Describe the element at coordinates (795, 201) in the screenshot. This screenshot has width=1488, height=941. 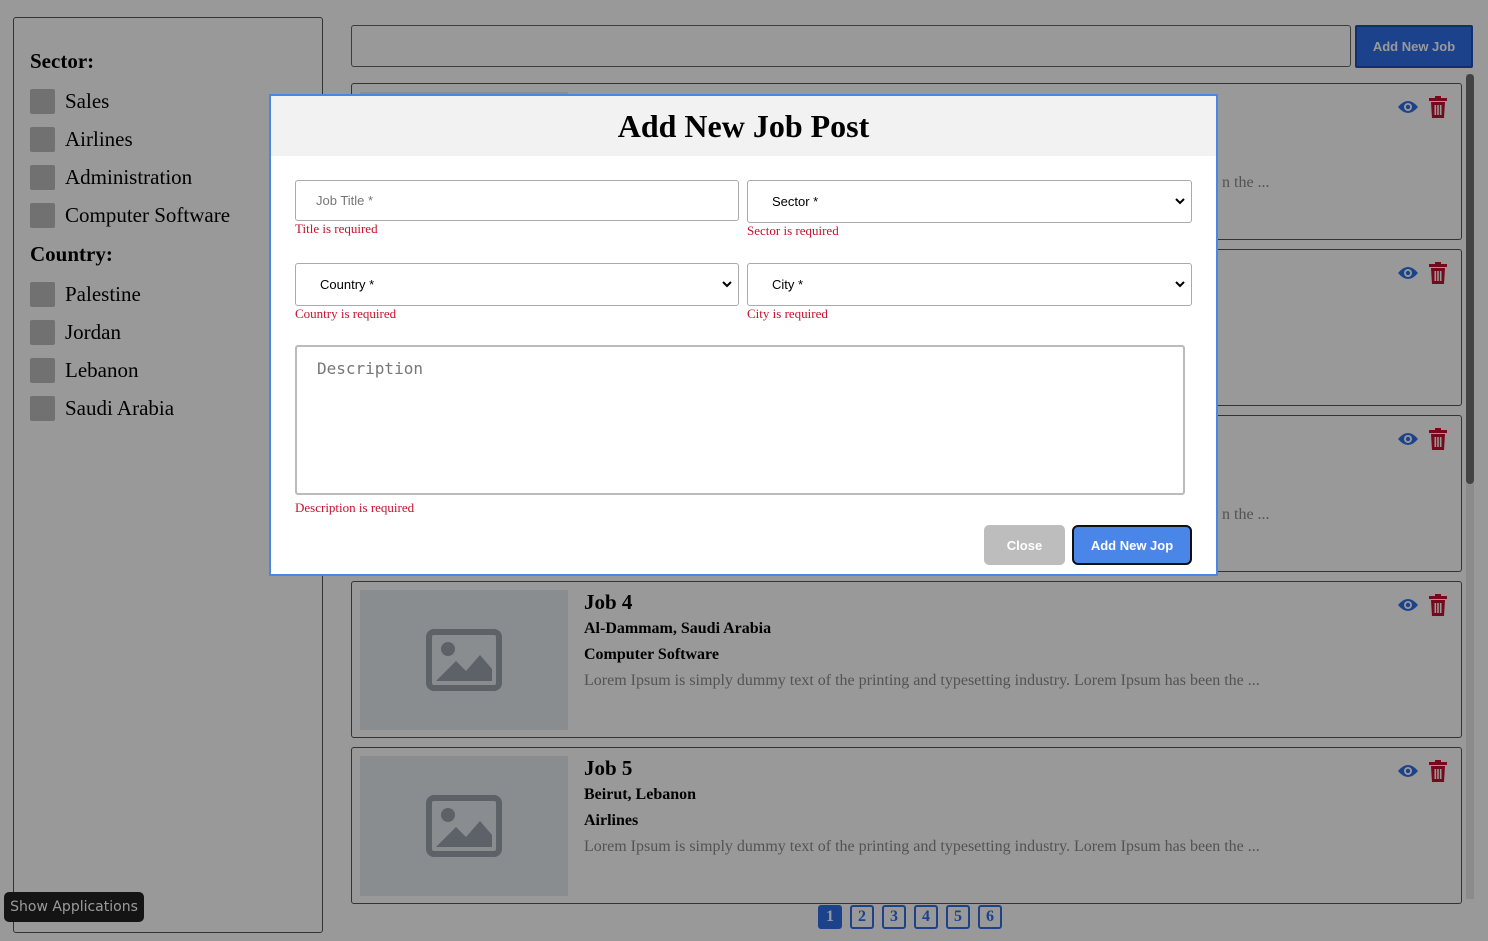
I see `sector-select-value: Sector *` at that location.